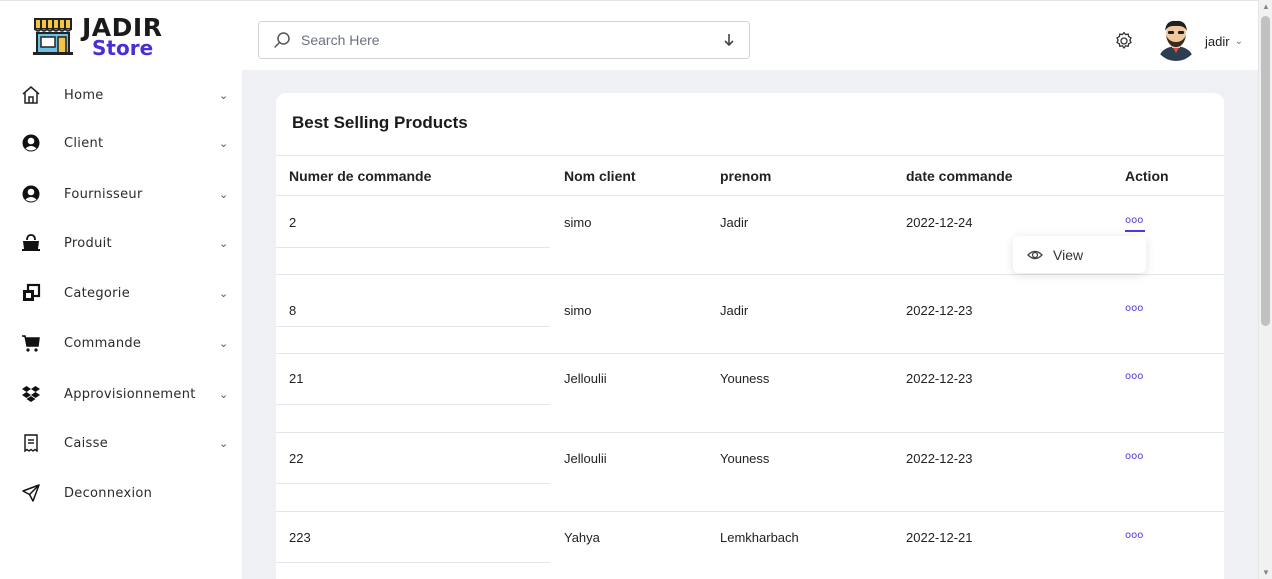  I want to click on top-bar: JADIR Store jadir ⌄, so click(629, 35).